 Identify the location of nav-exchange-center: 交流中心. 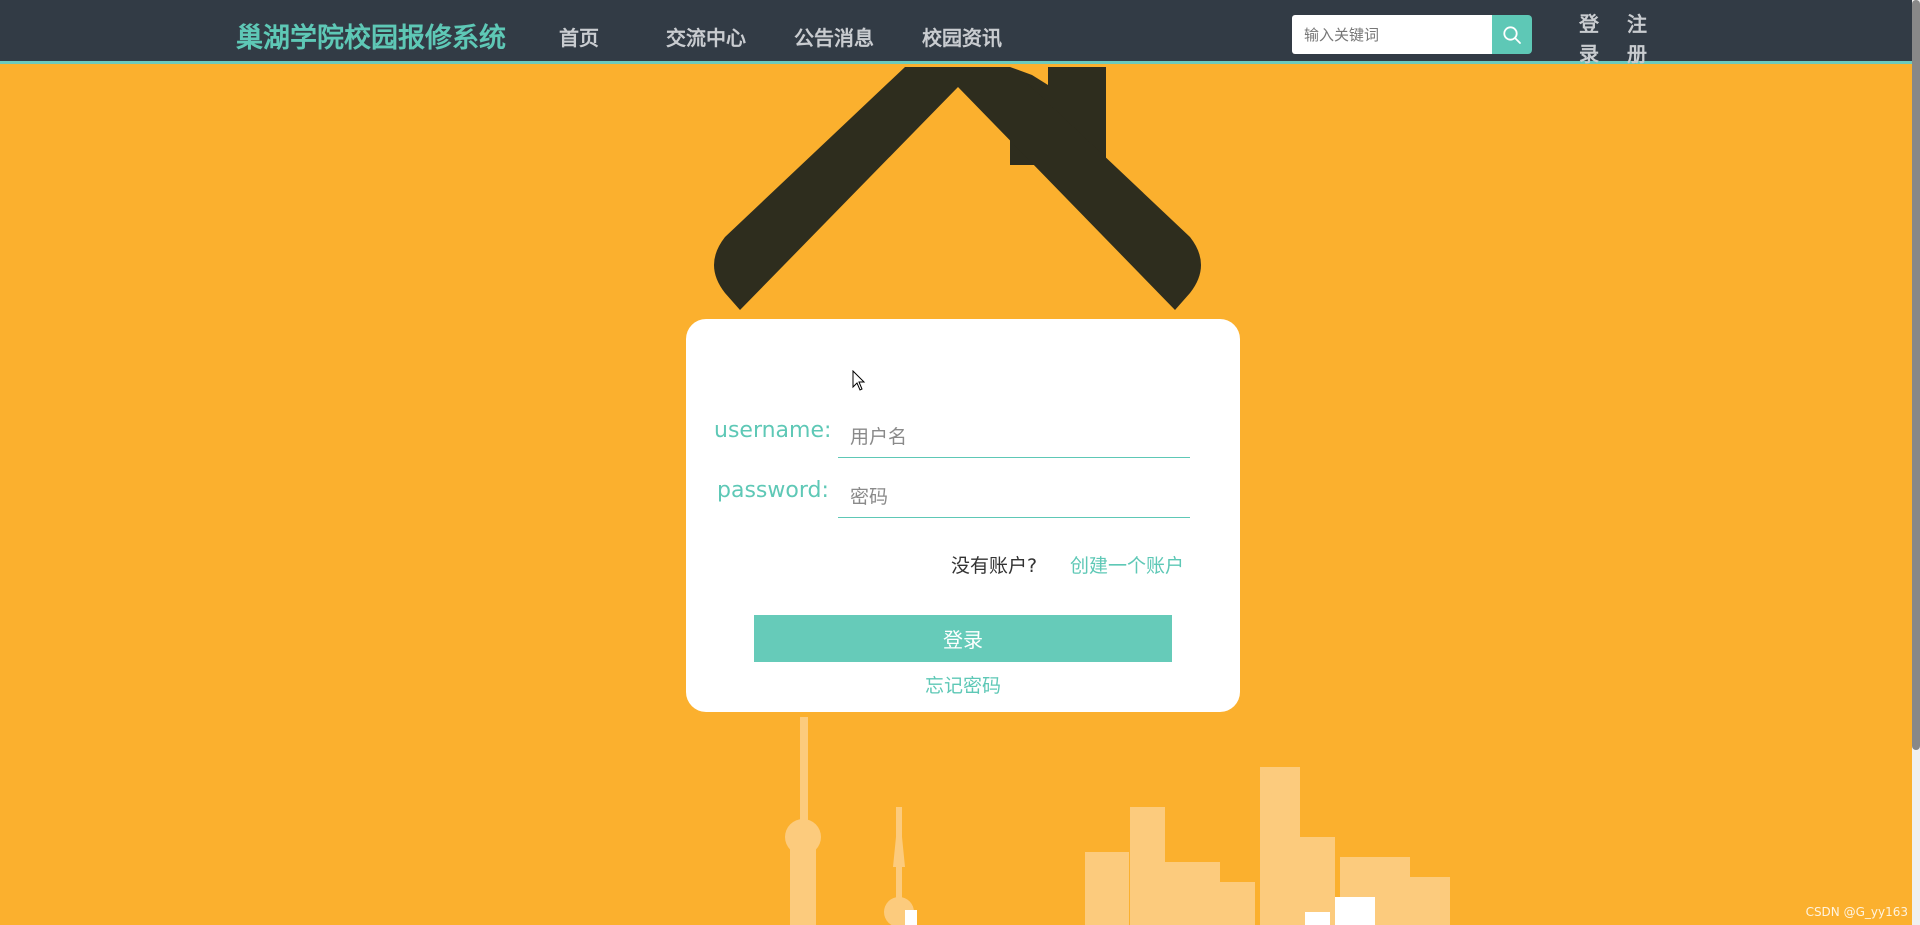
(706, 36).